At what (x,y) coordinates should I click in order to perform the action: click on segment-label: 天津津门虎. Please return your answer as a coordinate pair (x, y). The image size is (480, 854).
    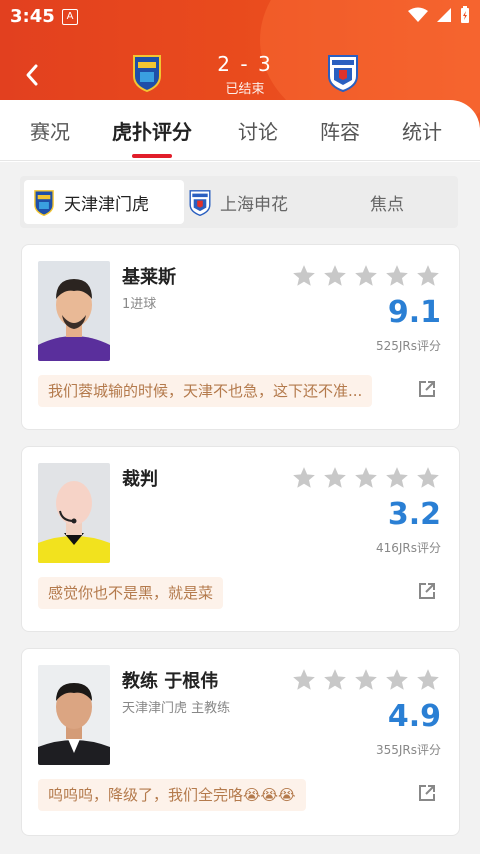
    Looking at the image, I should click on (106, 204).